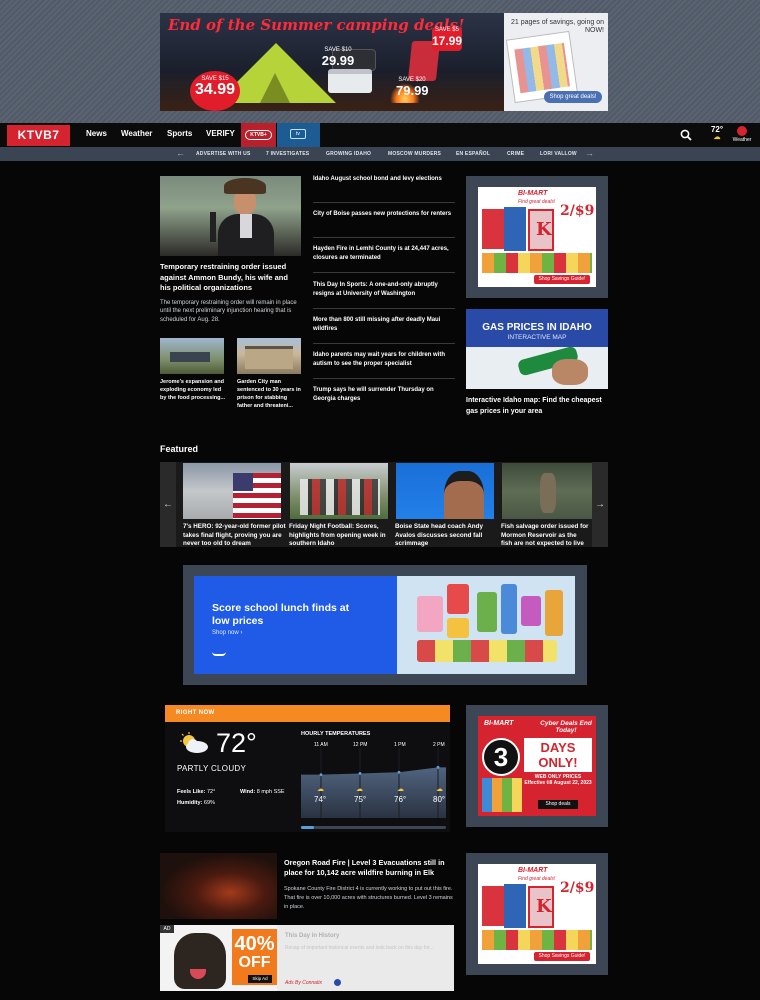 The height and width of the screenshot is (1000, 760). I want to click on subnav-item: MOSCOW MURDERS, so click(414, 154).